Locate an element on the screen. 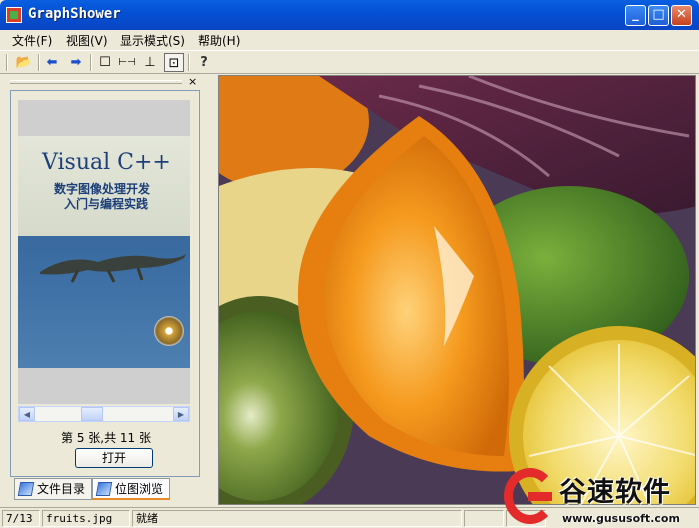 This screenshot has width=699, height=528. close-button: ✕ is located at coordinates (681, 15).